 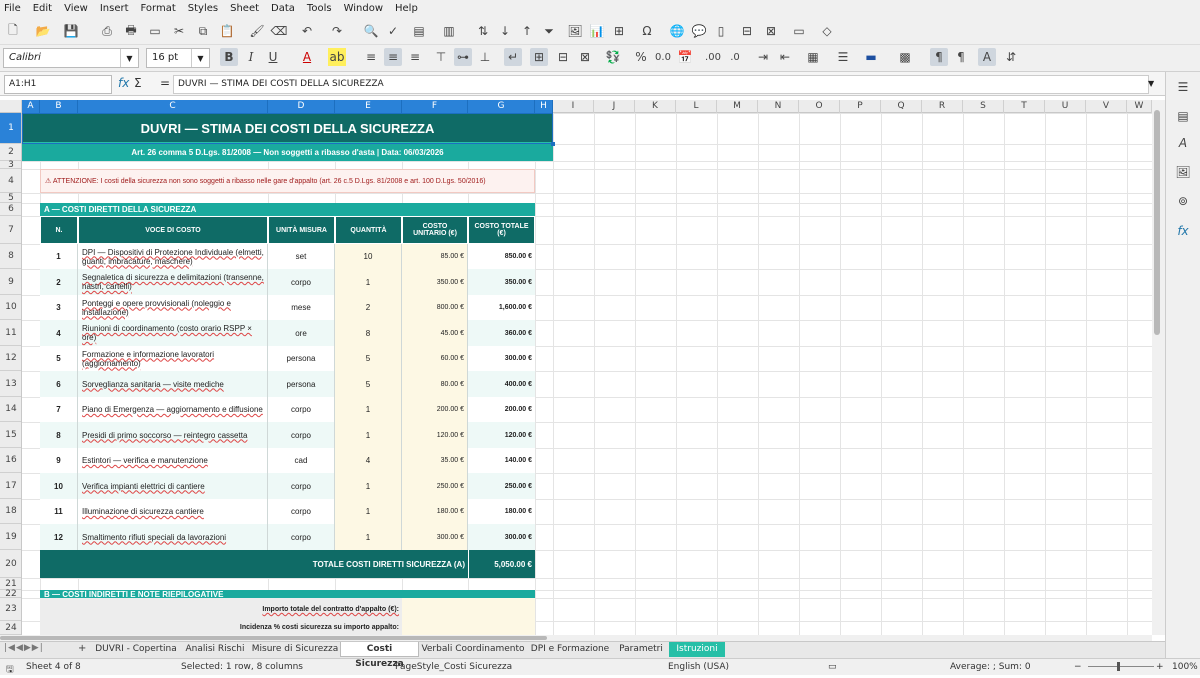 I want to click on sort-ascending-icon: ↓, so click(x=505, y=31).